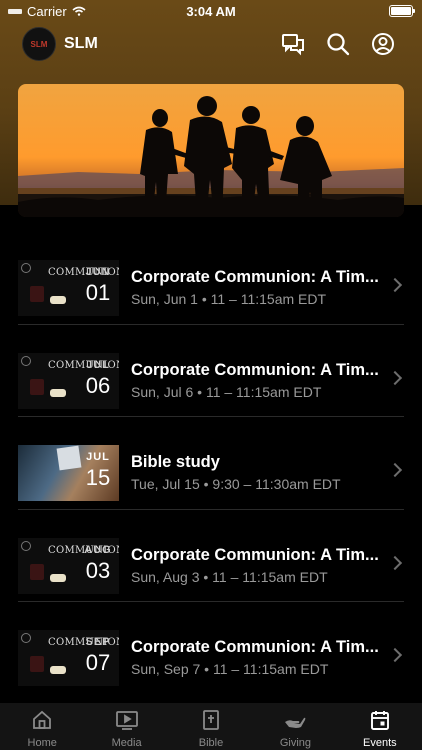 The image size is (422, 750). Describe the element at coordinates (211, 743) in the screenshot. I see `tab-label: Bible` at that location.